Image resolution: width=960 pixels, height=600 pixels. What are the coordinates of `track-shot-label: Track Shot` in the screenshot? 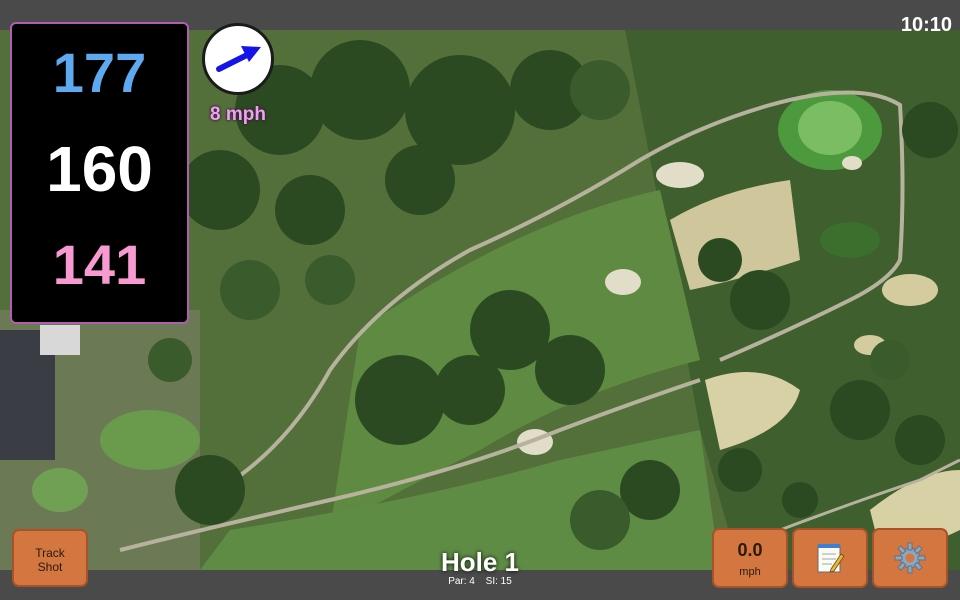 It's located at (50, 560).